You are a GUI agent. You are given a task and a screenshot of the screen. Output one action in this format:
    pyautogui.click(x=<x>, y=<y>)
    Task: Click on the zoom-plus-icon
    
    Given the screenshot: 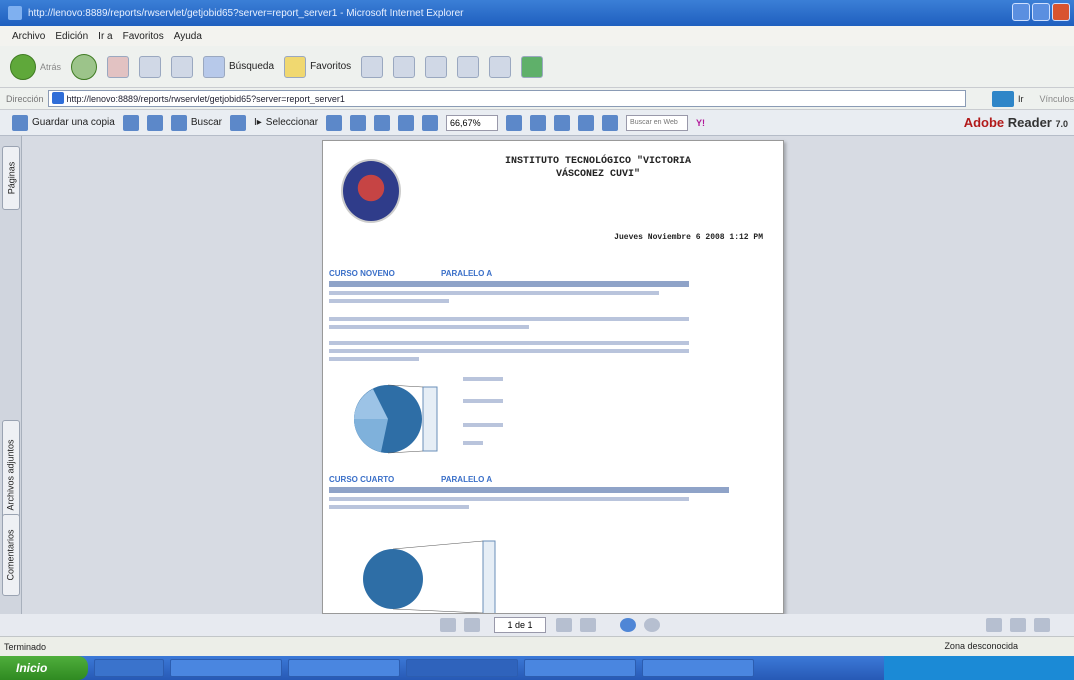 What is the action you would take?
    pyautogui.click(x=514, y=122)
    